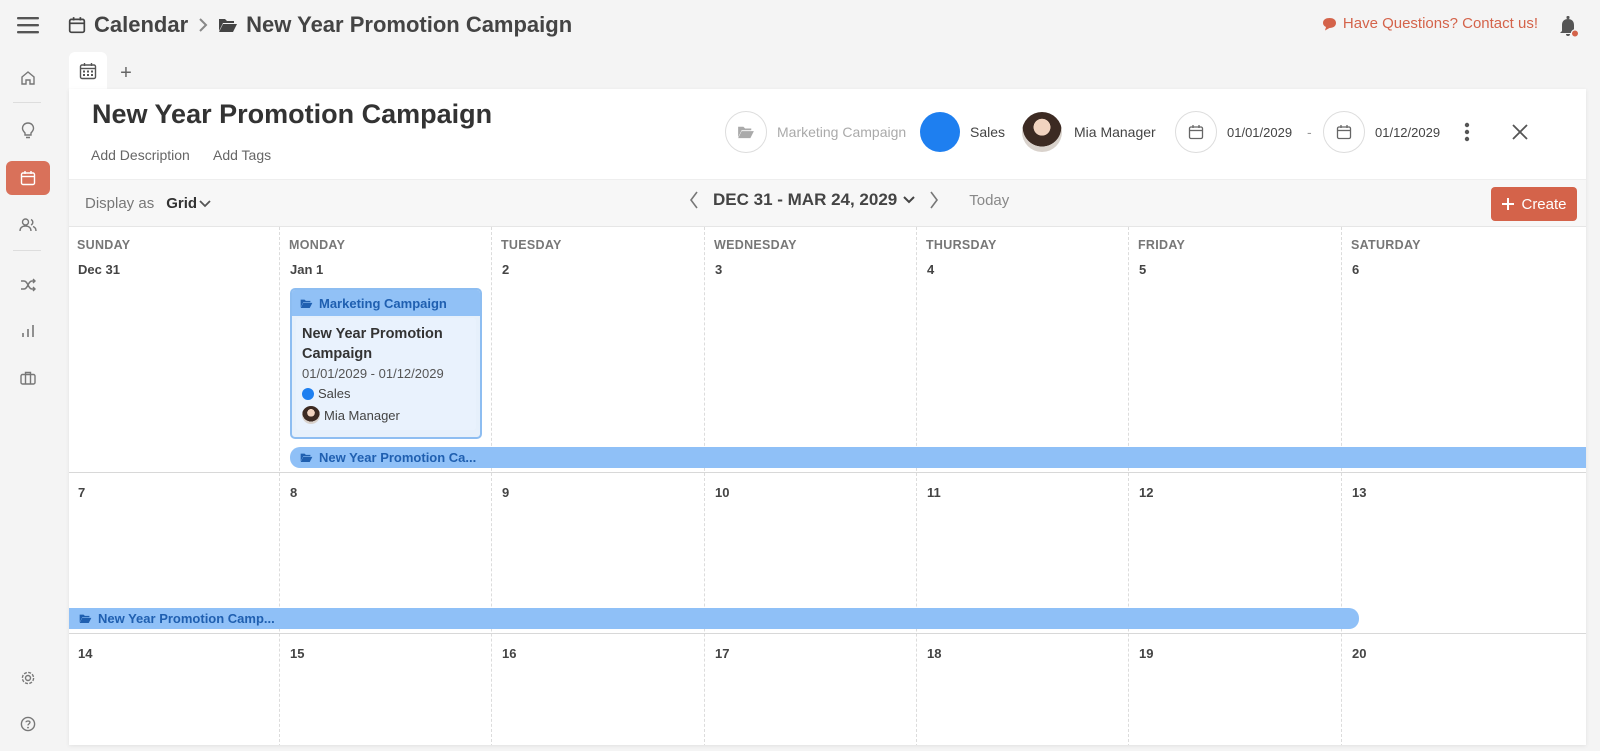 The height and width of the screenshot is (751, 1600). What do you see at coordinates (509, 653) in the screenshot?
I see `day-number: 16` at bounding box center [509, 653].